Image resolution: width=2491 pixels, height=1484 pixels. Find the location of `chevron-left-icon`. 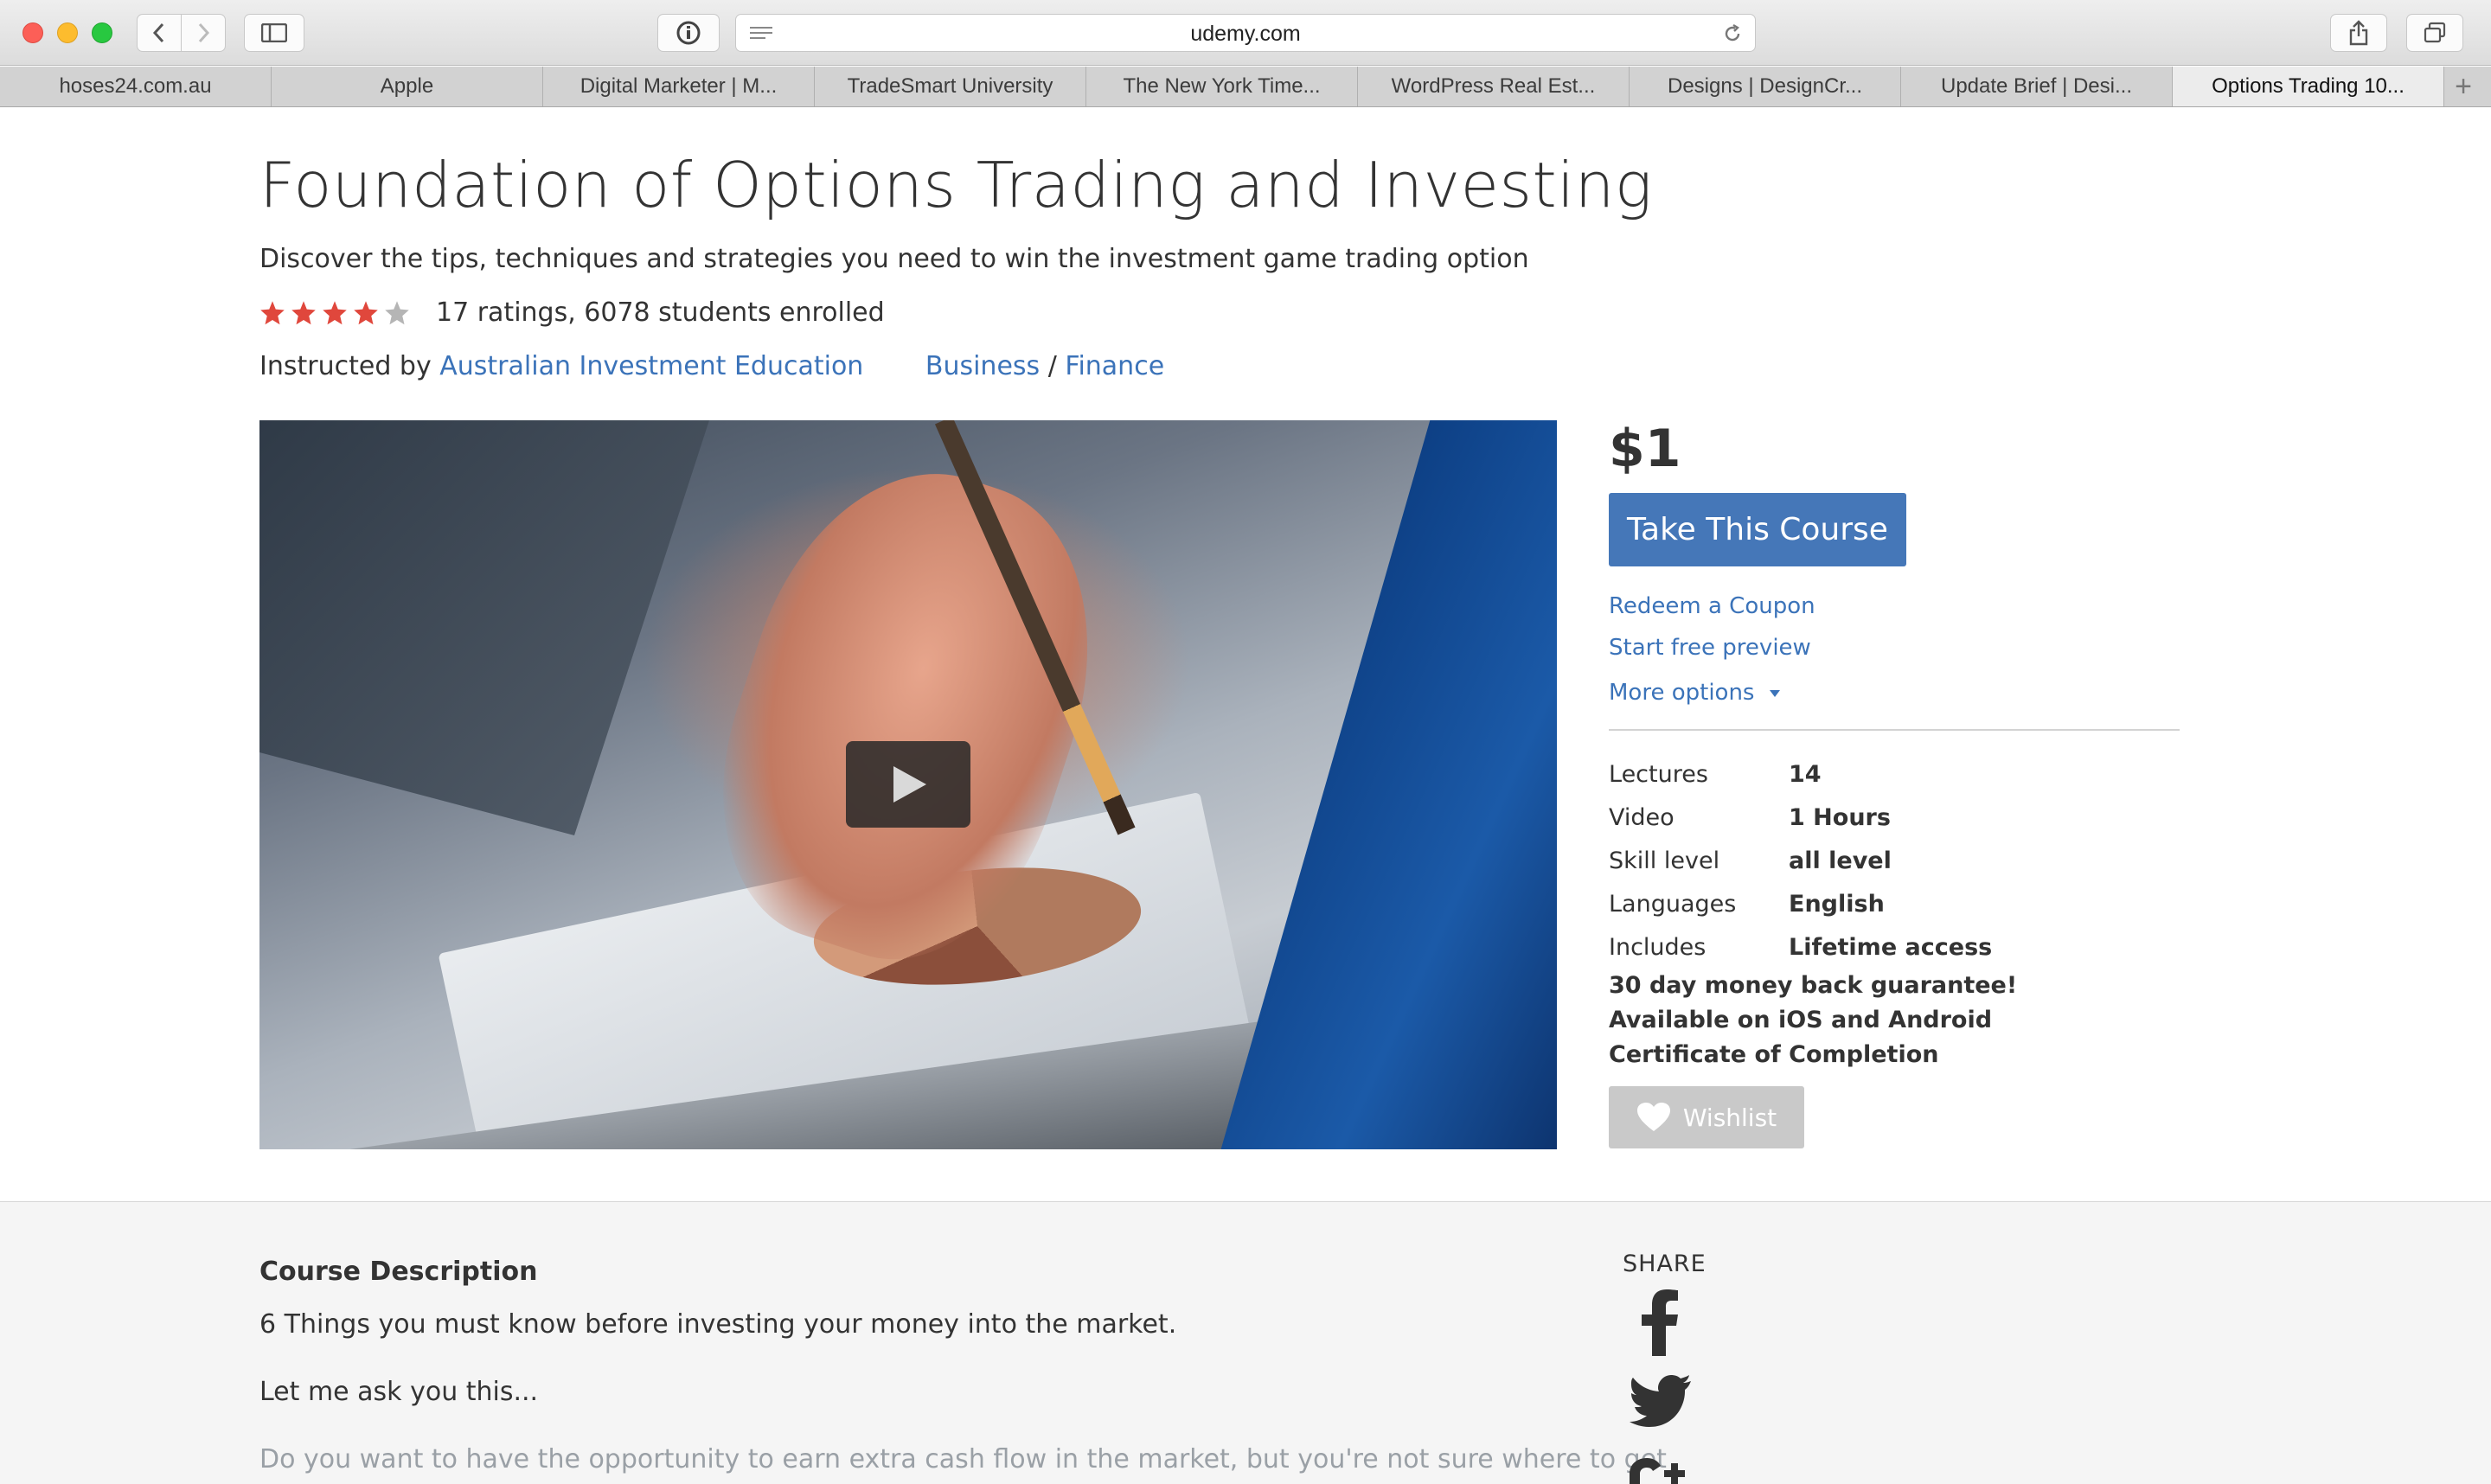

chevron-left-icon is located at coordinates (158, 32).